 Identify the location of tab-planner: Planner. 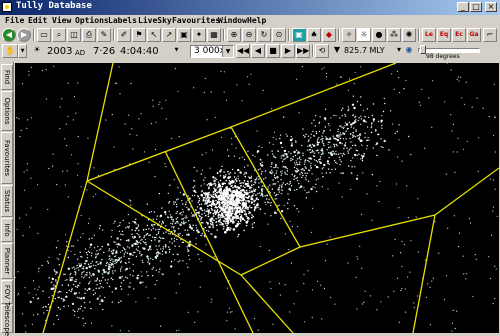
(7, 261).